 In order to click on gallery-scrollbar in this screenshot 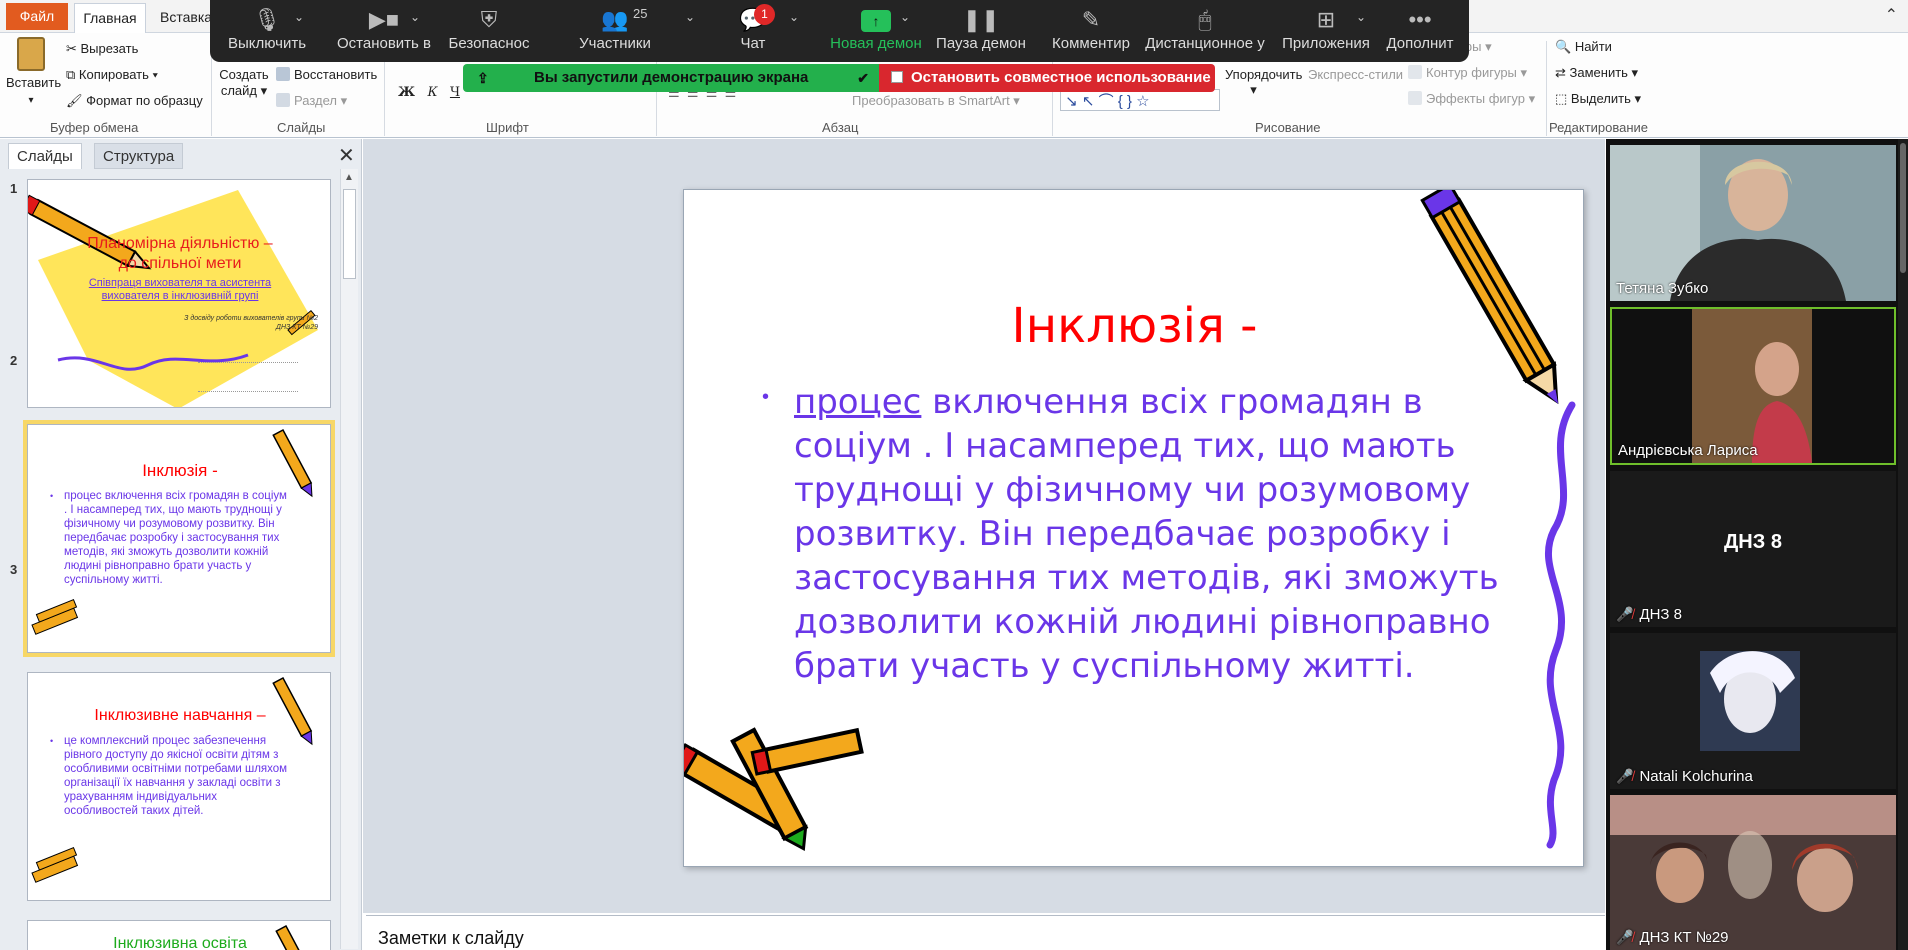, I will do `click(1903, 544)`.